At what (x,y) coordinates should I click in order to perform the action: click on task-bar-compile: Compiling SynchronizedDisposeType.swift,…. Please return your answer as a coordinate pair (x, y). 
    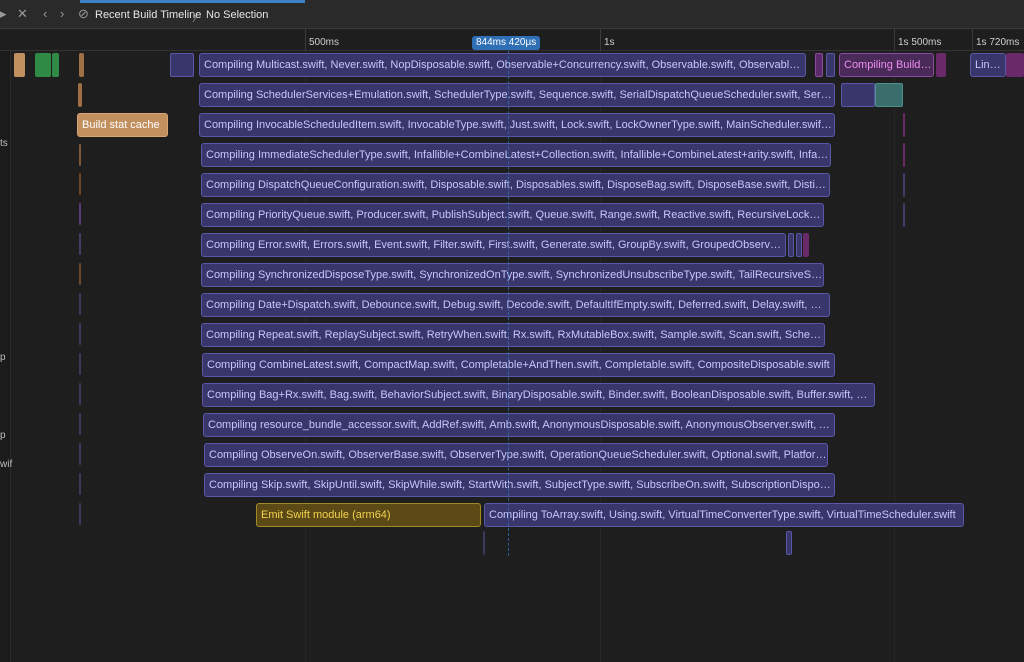
    Looking at the image, I should click on (512, 275).